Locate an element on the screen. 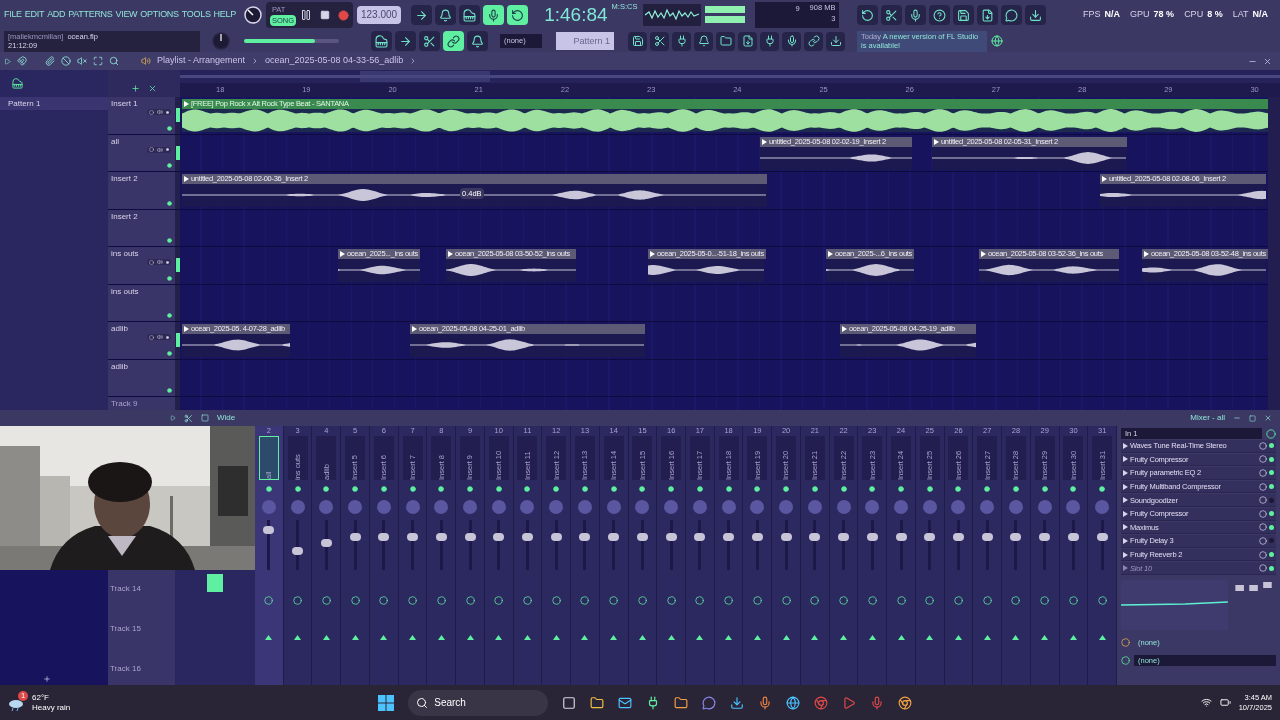 The width and height of the screenshot is (1280, 720). pattern-item: Pattern 1 is located at coordinates (54, 103).